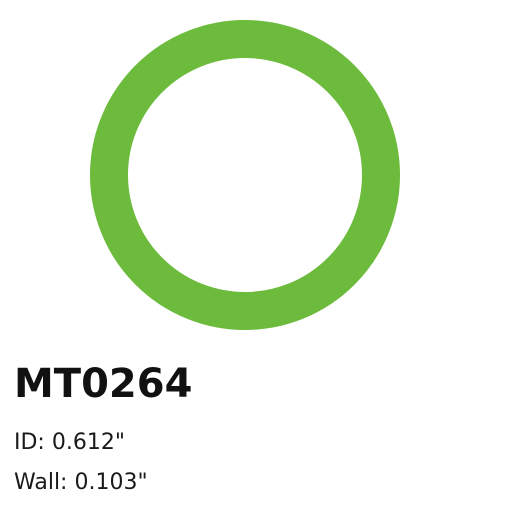 The height and width of the screenshot is (512, 512). What do you see at coordinates (69, 442) in the screenshot?
I see `inner-diameter-spec: ID: 0.612"` at bounding box center [69, 442].